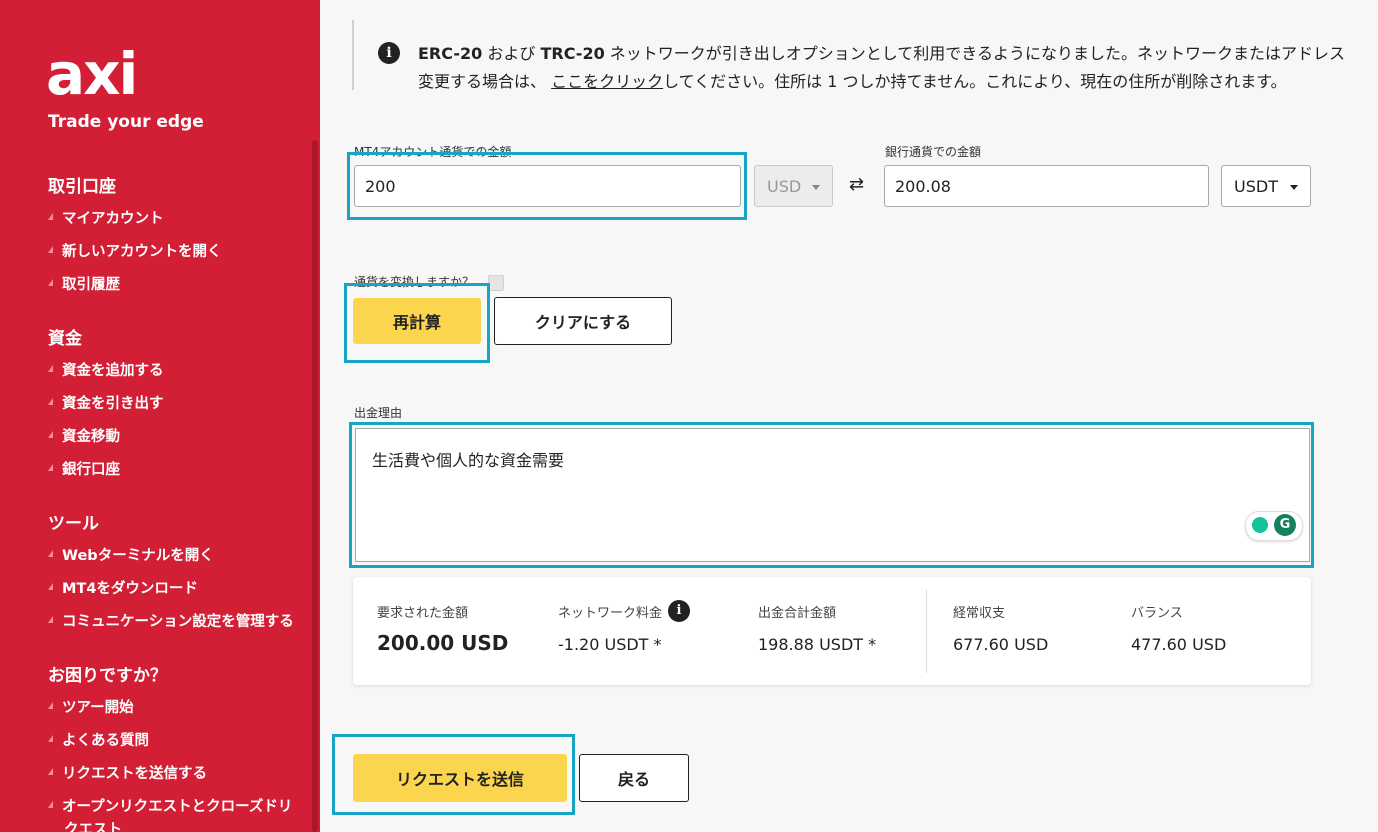 This screenshot has height=832, width=1378. What do you see at coordinates (634, 778) in the screenshot?
I see `back-button: 戻る` at bounding box center [634, 778].